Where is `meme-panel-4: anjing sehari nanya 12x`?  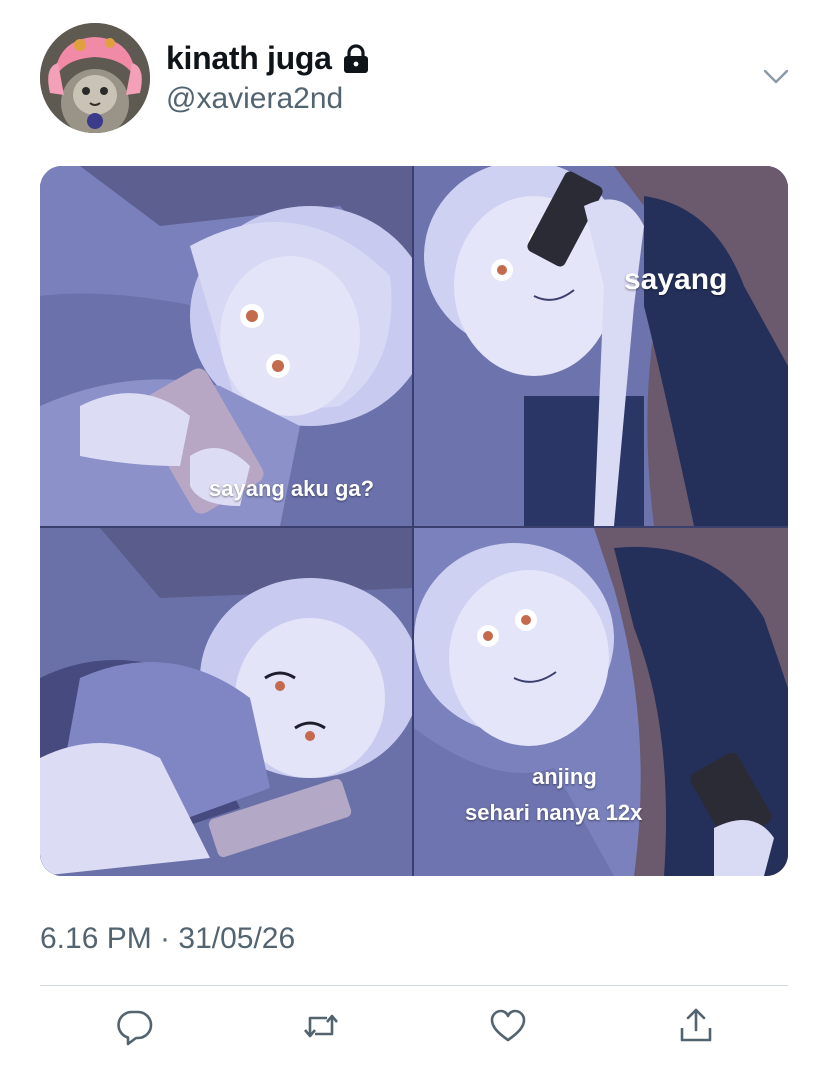
meme-panel-4: anjing sehari nanya 12x is located at coordinates (601, 702).